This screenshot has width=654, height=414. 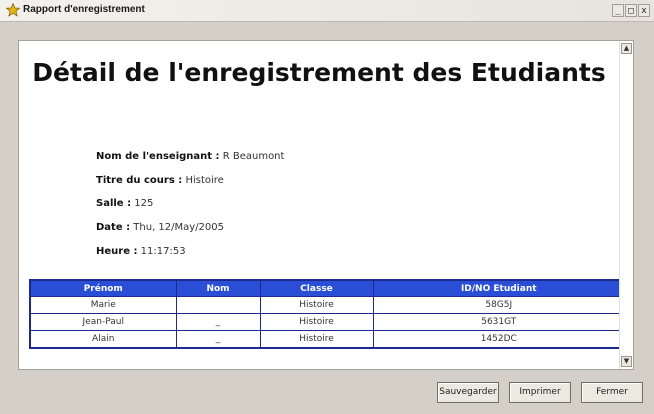 I want to click on cell-lastname, so click(x=218, y=305).